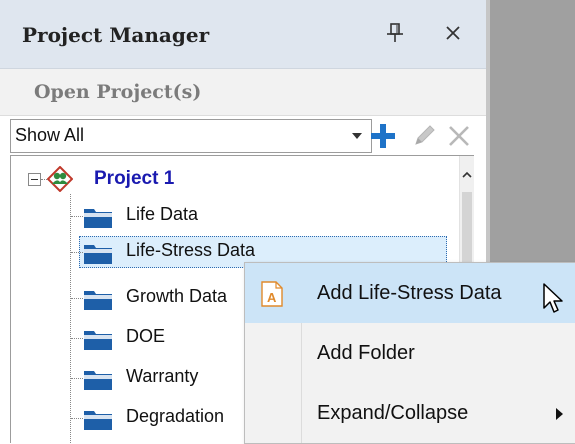 This screenshot has height=444, width=575. What do you see at coordinates (393, 413) in the screenshot?
I see `menu-item-label: Expand/Collapse` at bounding box center [393, 413].